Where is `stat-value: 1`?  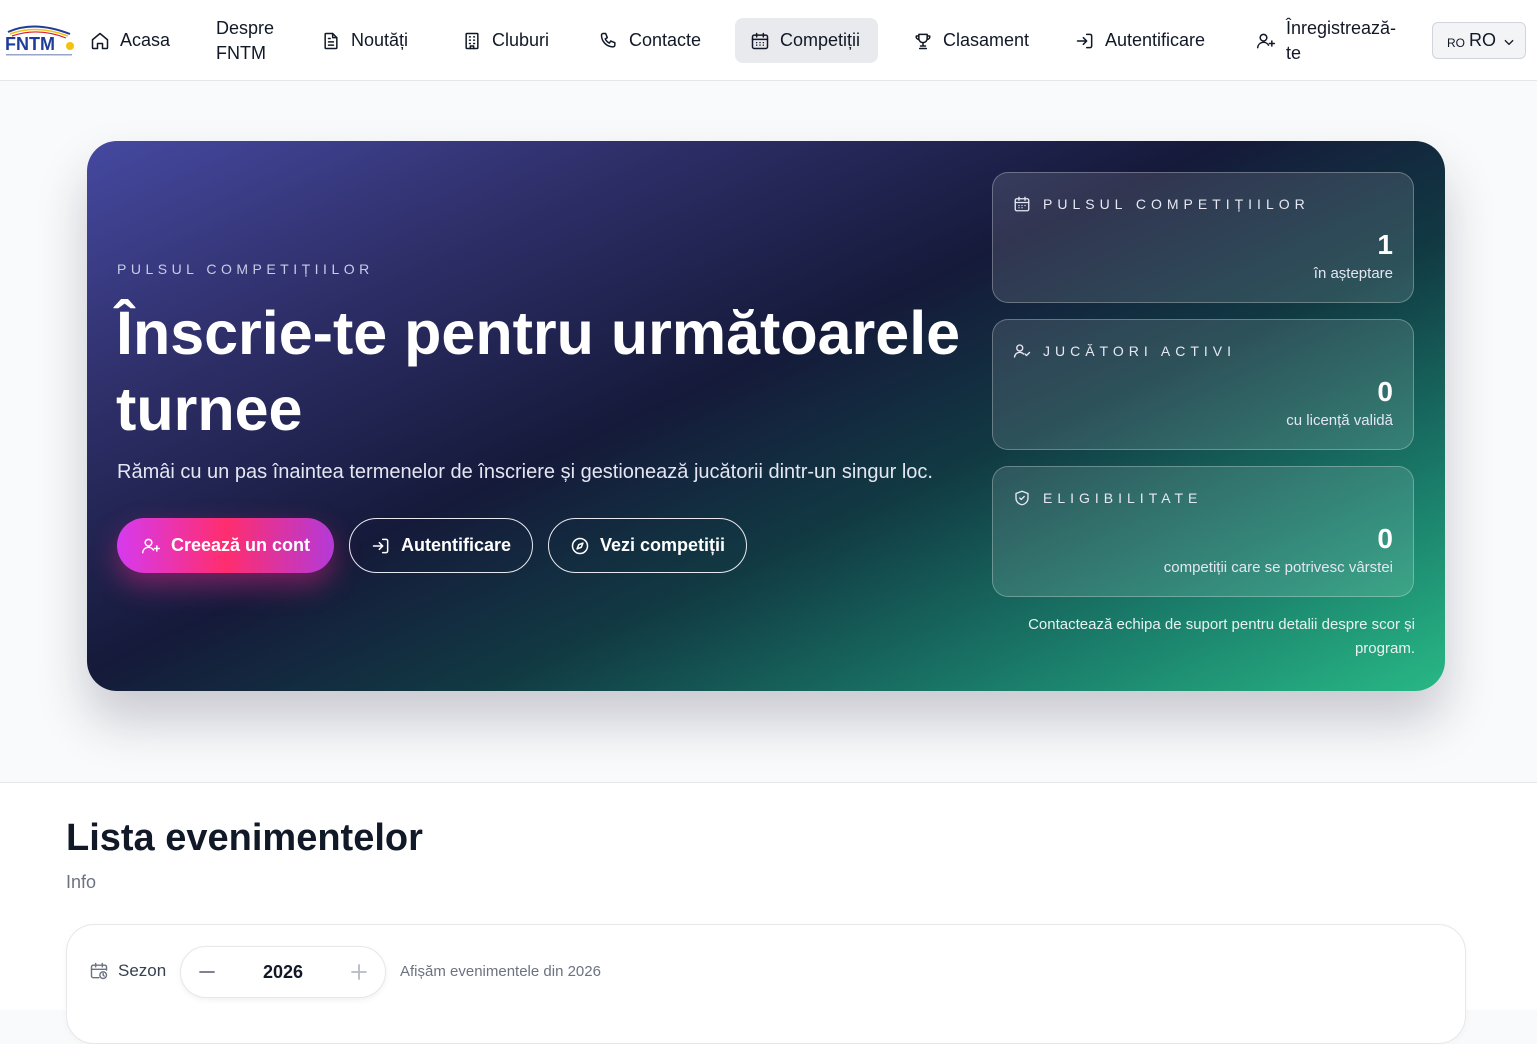
stat-value: 1 is located at coordinates (1385, 244).